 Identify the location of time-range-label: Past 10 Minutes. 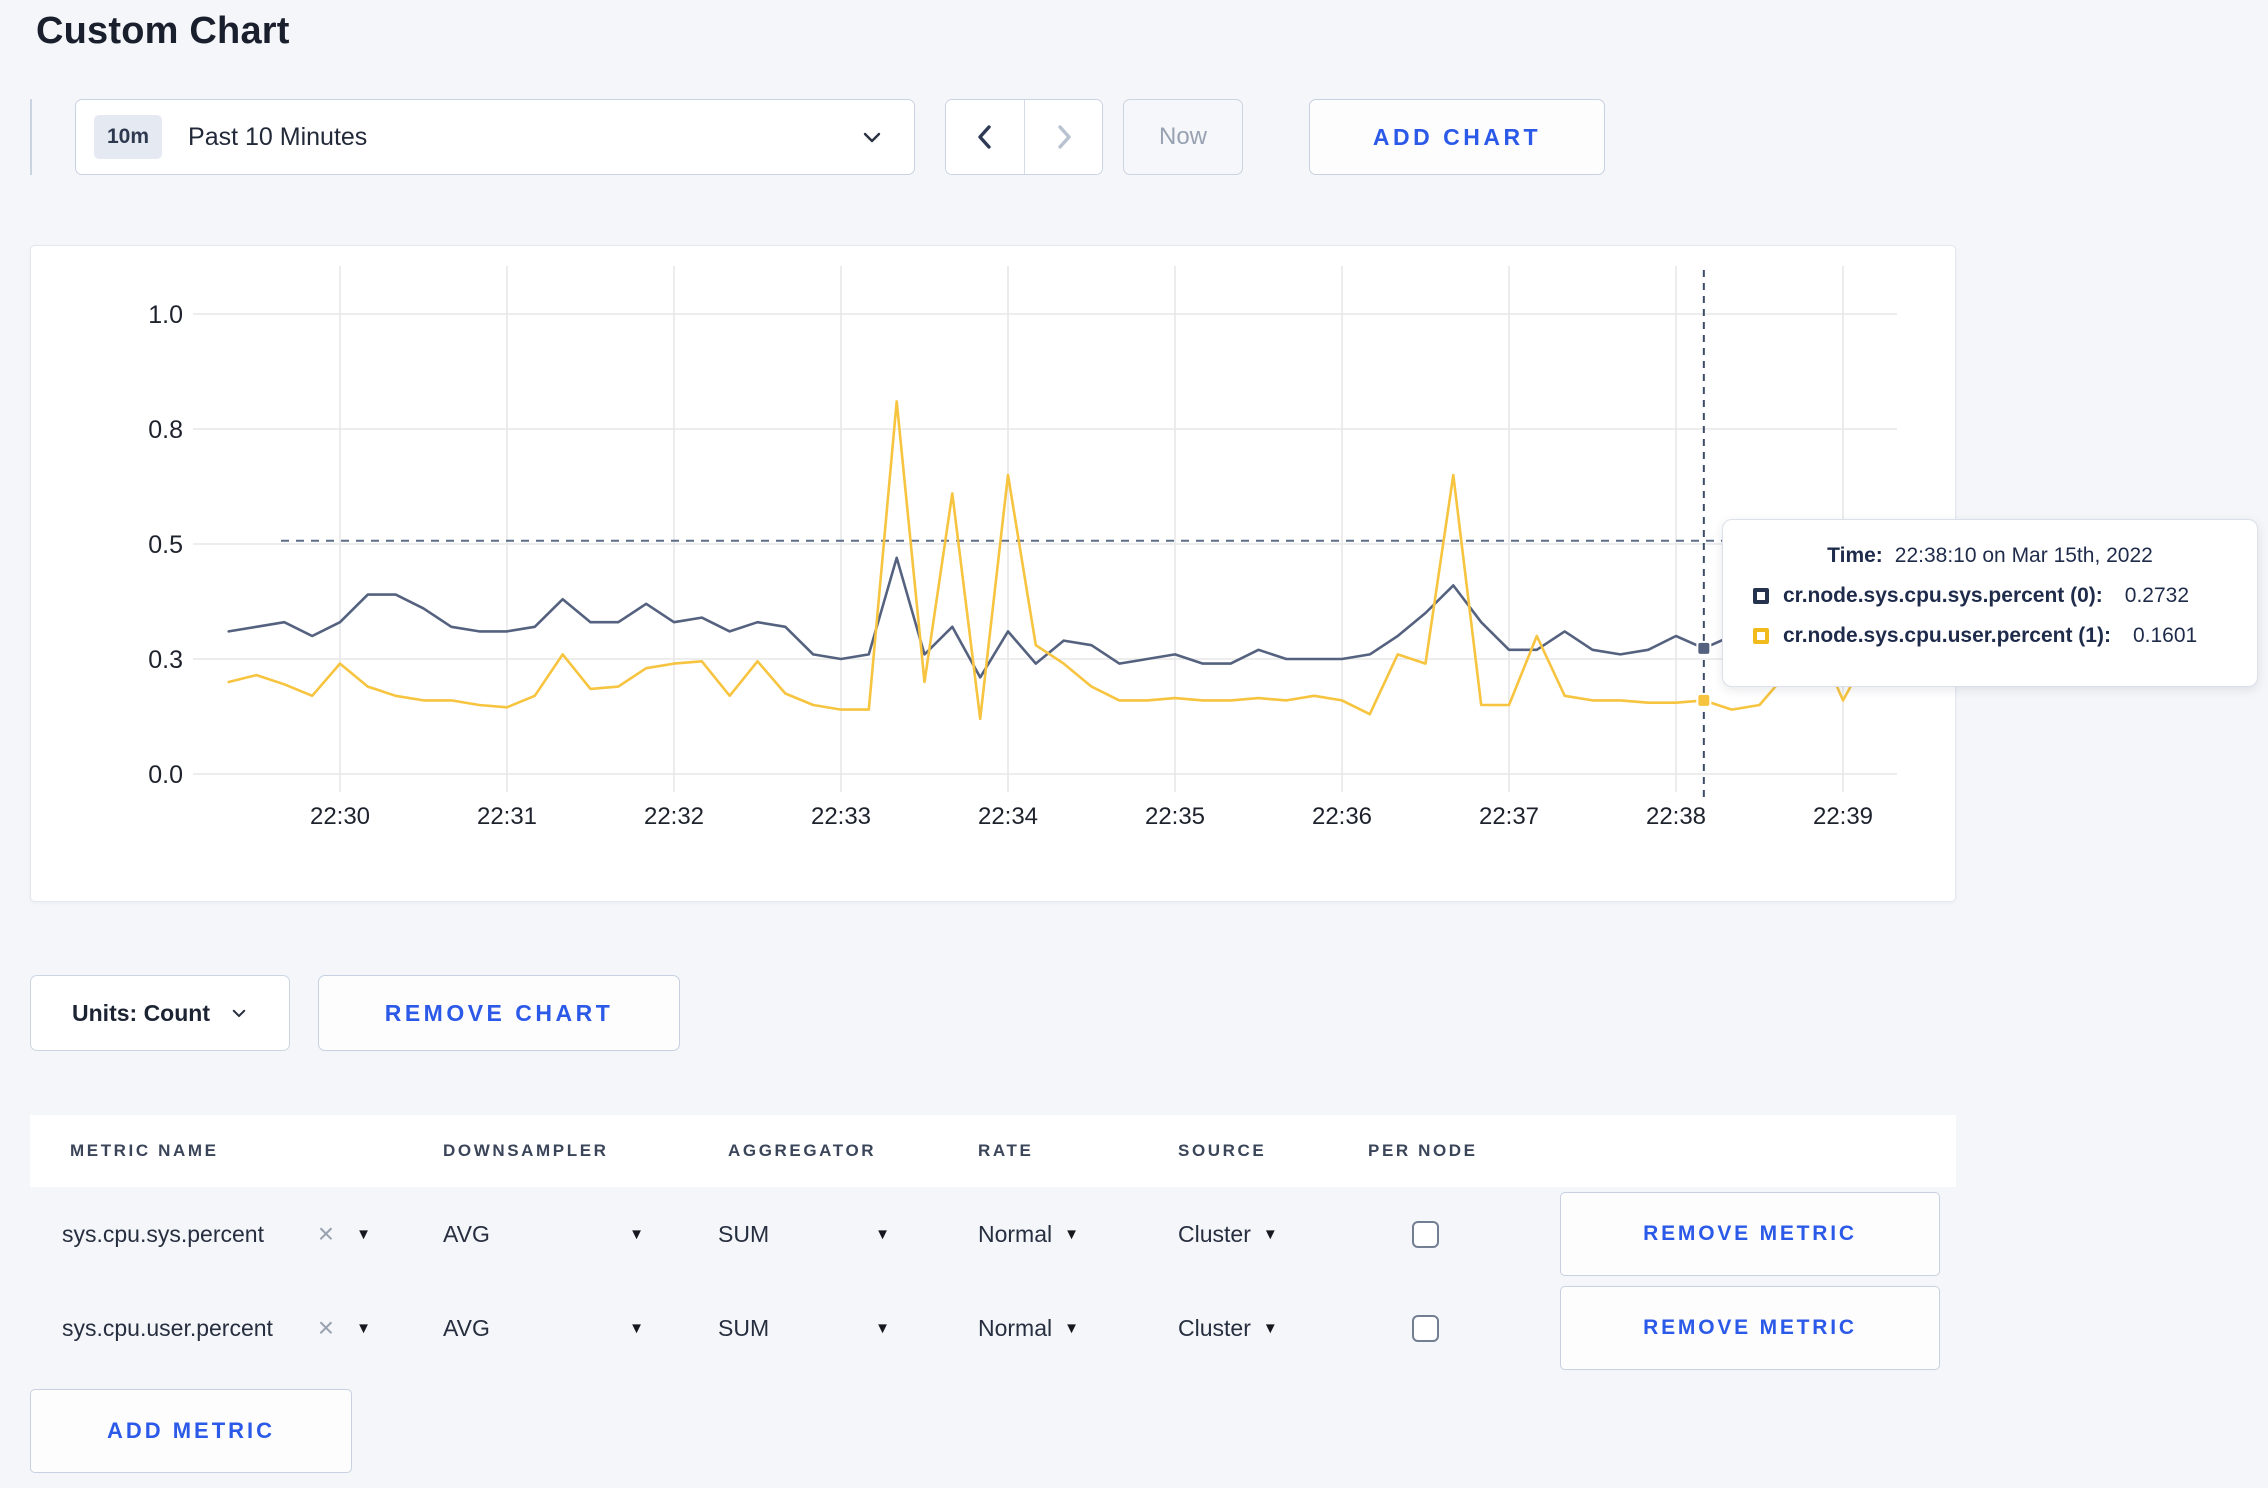
(278, 136).